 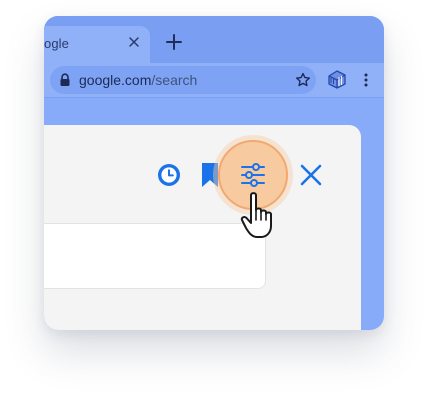 I want to click on address-bar: google.com/search, so click(x=183, y=80).